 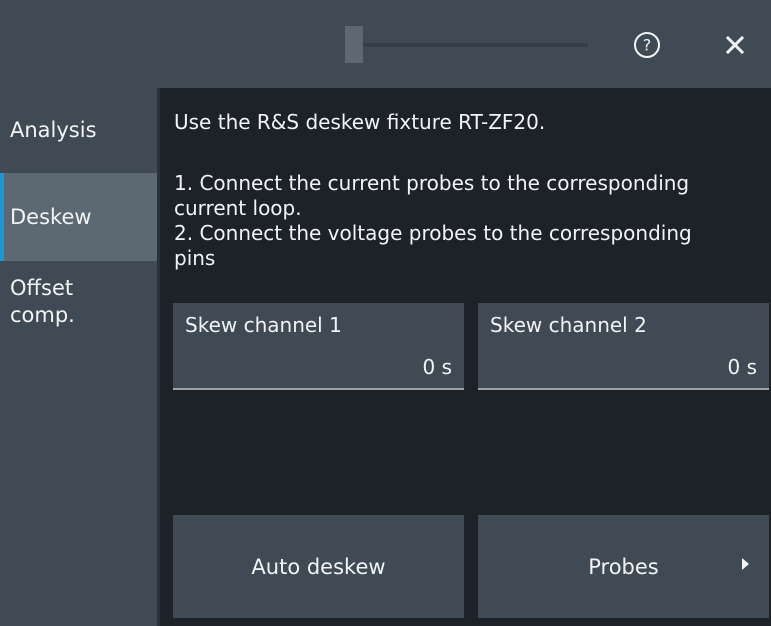 I want to click on skew-channel-2-label: Skew channel 2, so click(x=568, y=325).